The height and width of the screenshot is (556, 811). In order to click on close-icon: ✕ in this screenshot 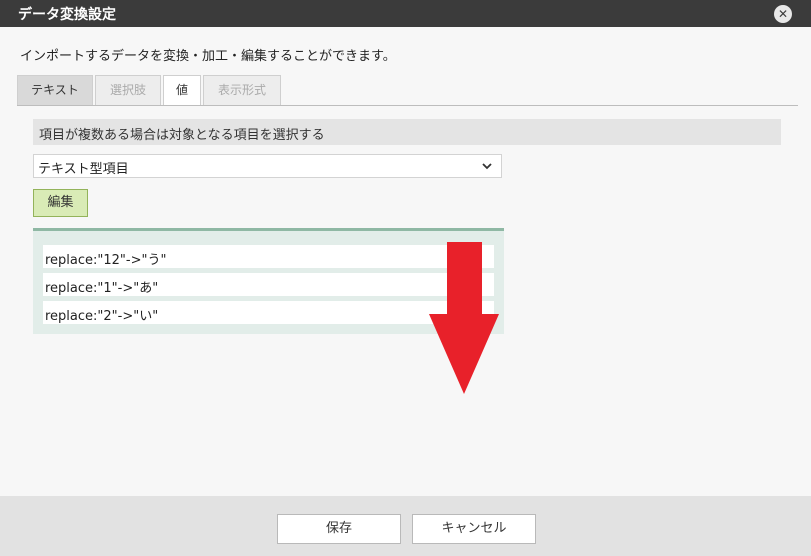, I will do `click(783, 14)`.